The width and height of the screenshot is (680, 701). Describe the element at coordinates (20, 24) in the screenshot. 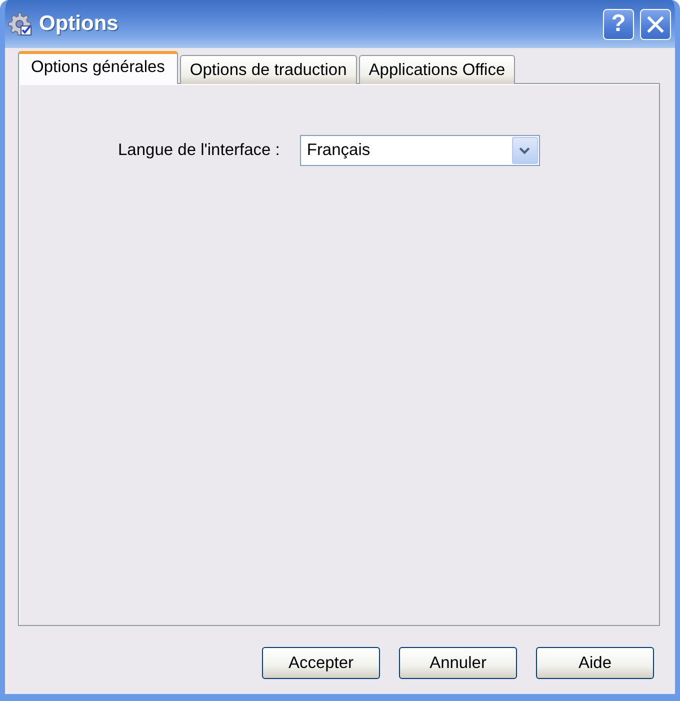

I see `settings-icon` at that location.